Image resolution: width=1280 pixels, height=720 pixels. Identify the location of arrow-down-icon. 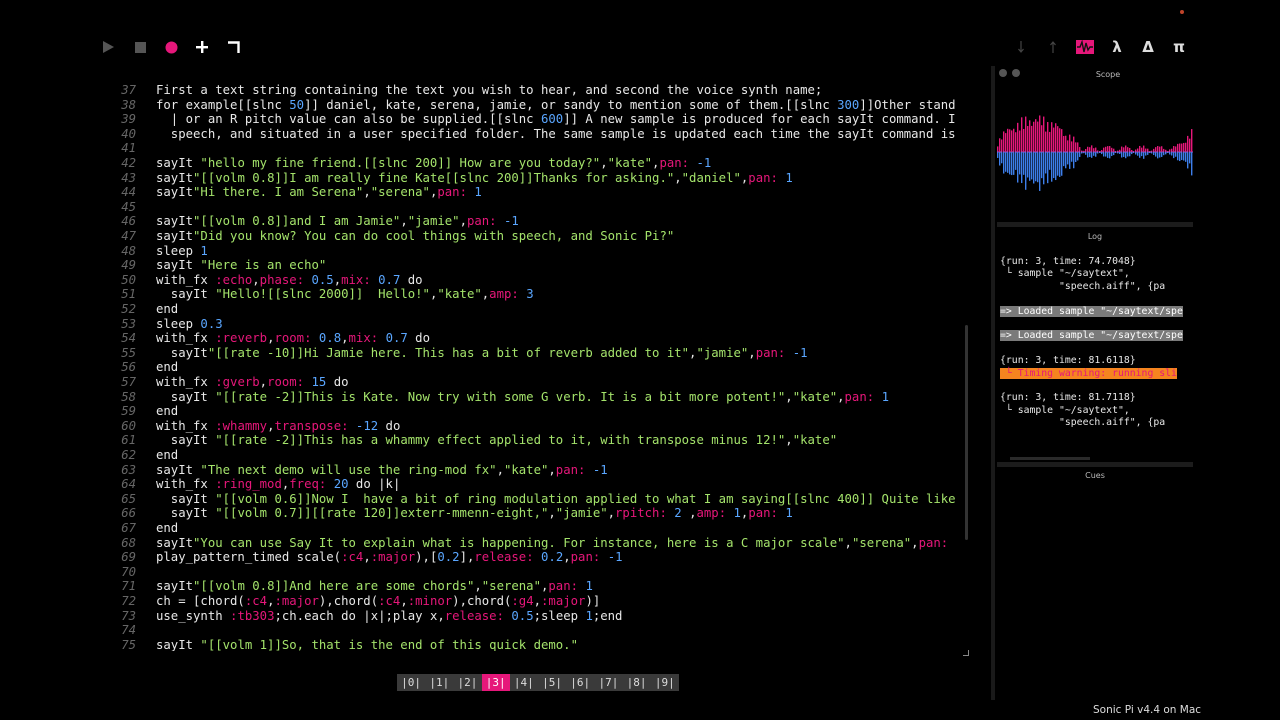
(1021, 47).